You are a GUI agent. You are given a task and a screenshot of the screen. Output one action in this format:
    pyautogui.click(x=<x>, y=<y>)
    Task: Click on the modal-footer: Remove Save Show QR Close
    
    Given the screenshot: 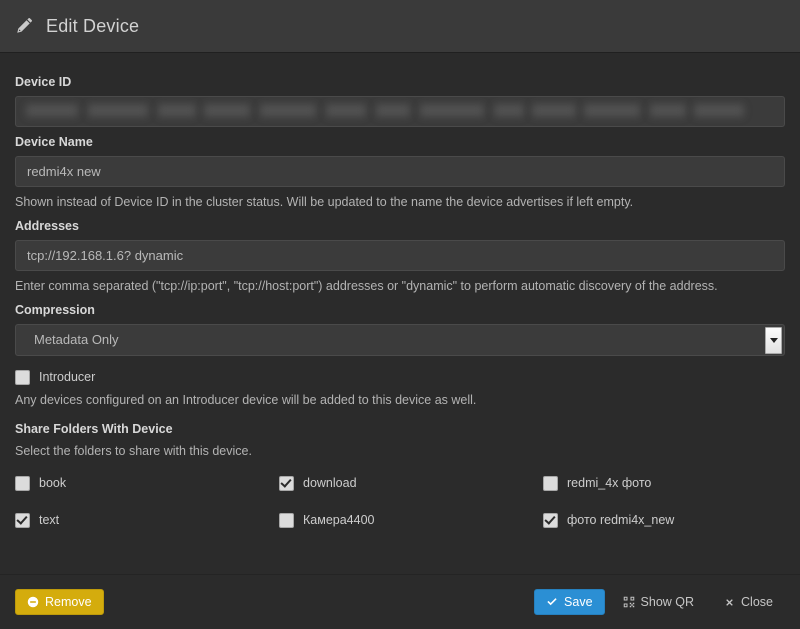 What is the action you would take?
    pyautogui.click(x=400, y=601)
    